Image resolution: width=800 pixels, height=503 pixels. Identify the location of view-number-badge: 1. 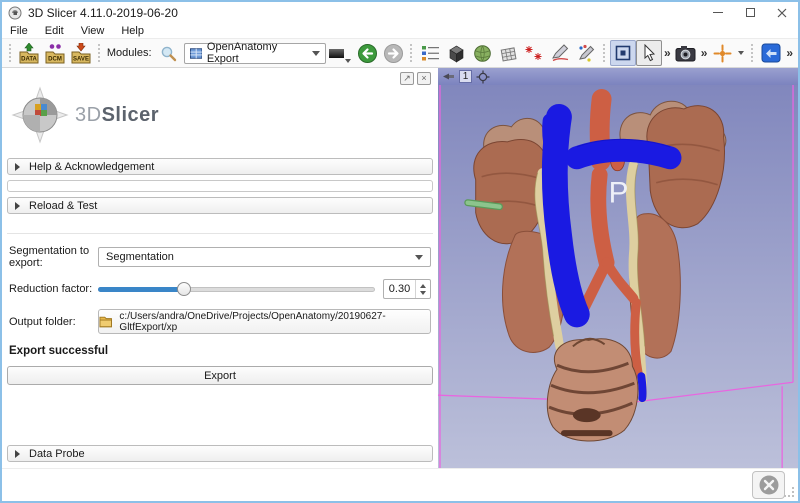
(465, 76).